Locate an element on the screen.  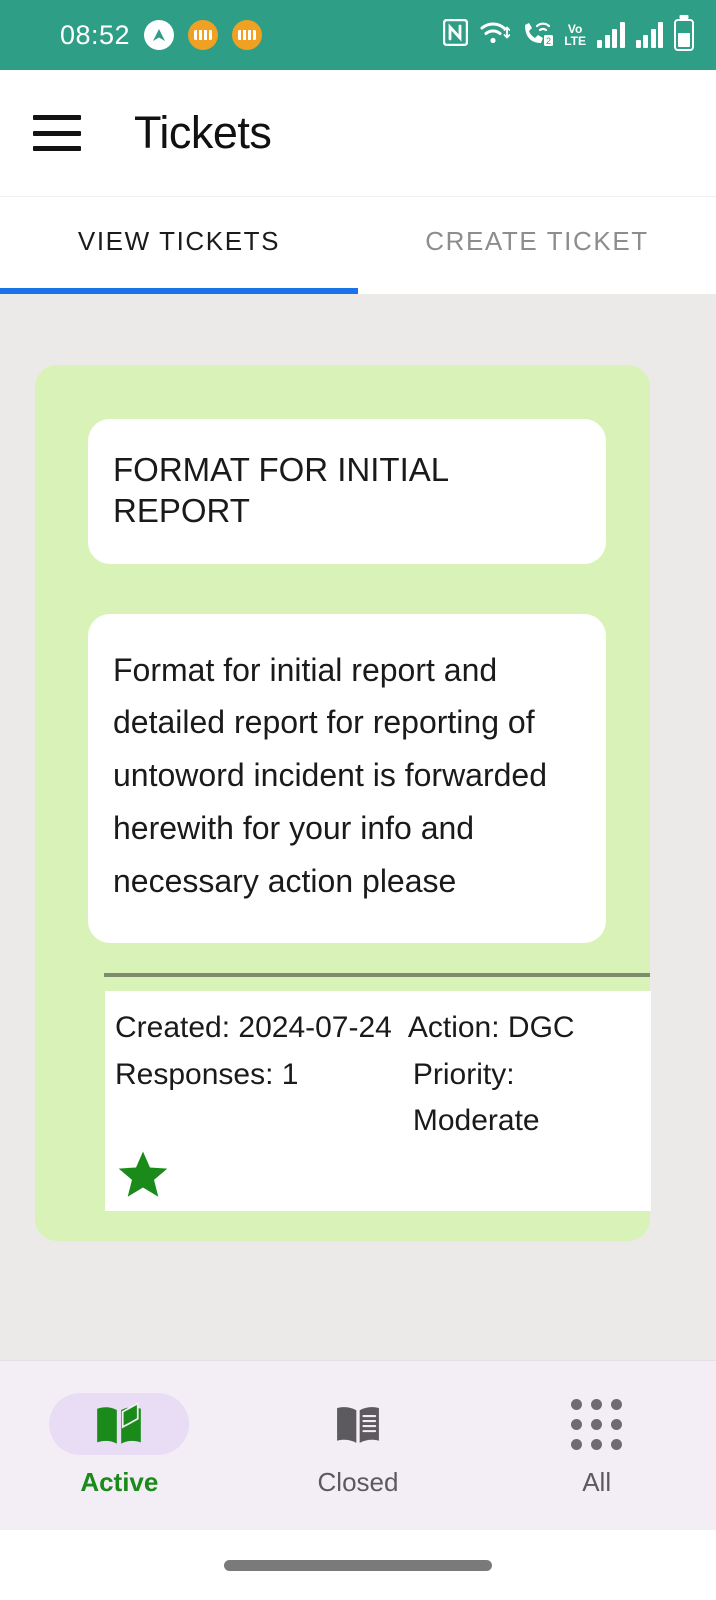
caret-up-circle-icon is located at coordinates (159, 35).